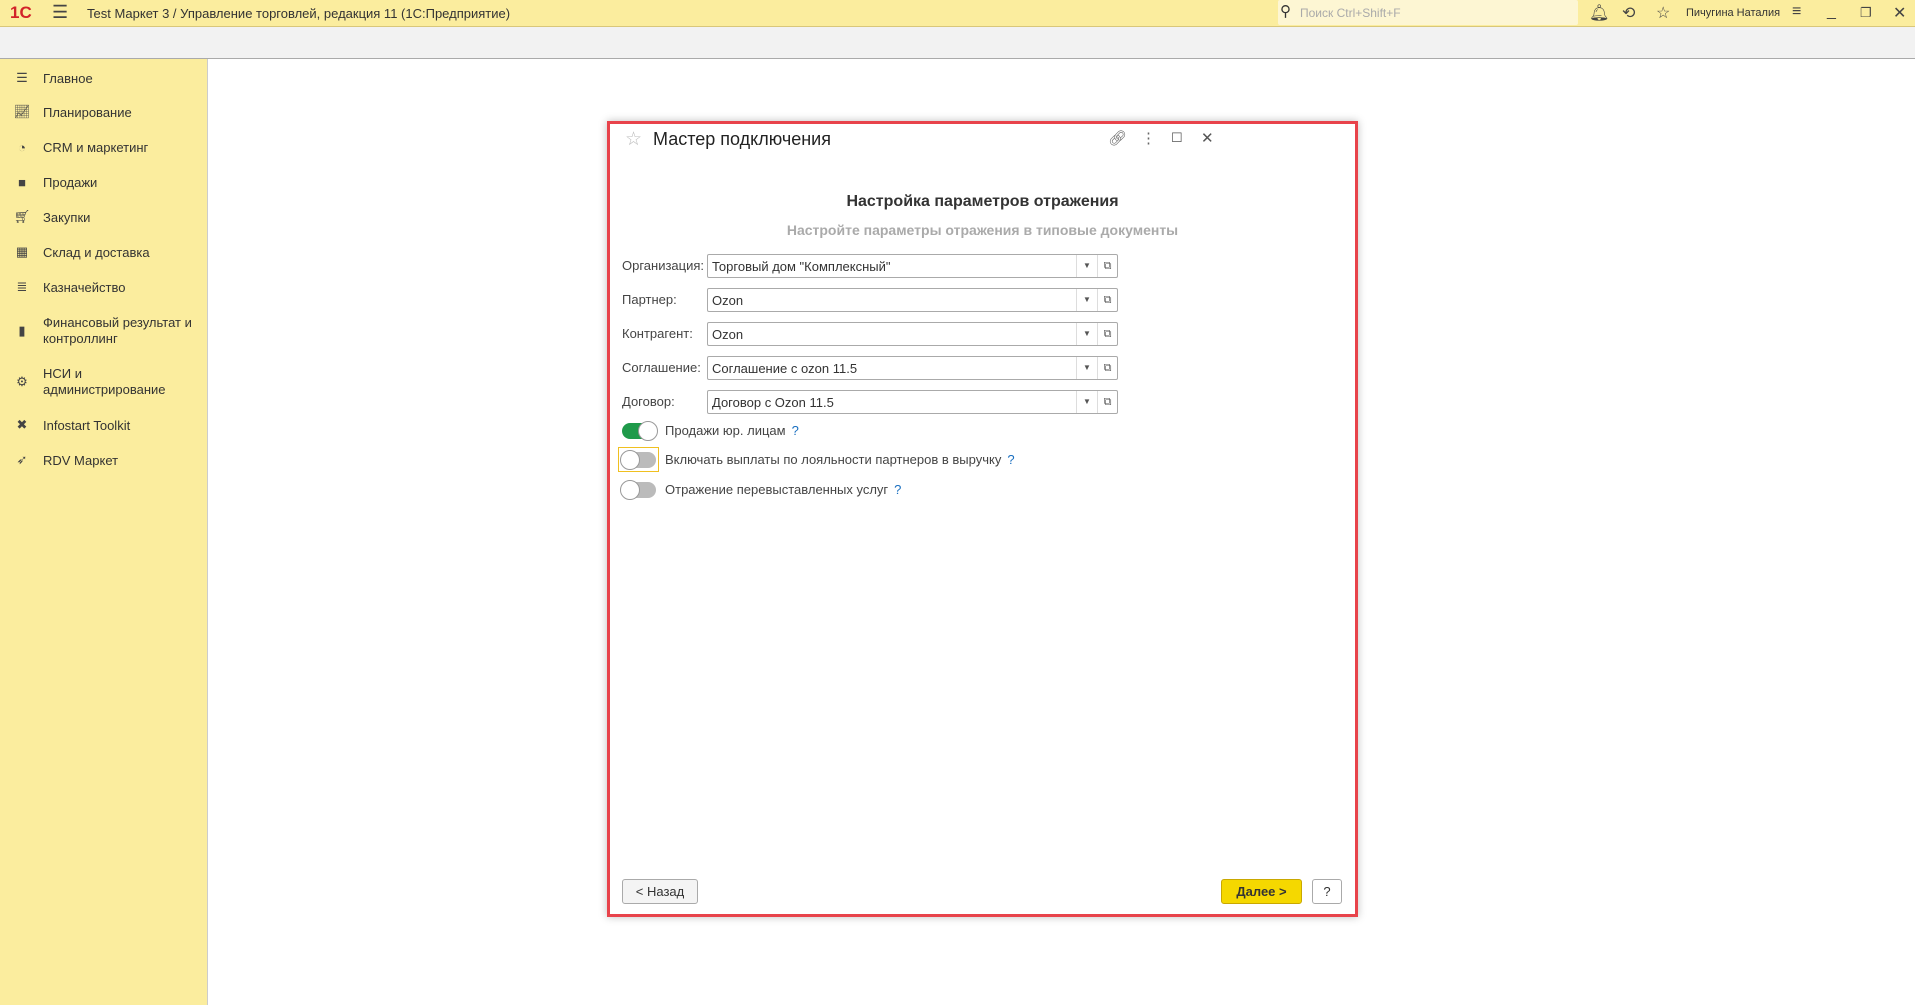  I want to click on pie-icon: ◔, so click(22, 147).